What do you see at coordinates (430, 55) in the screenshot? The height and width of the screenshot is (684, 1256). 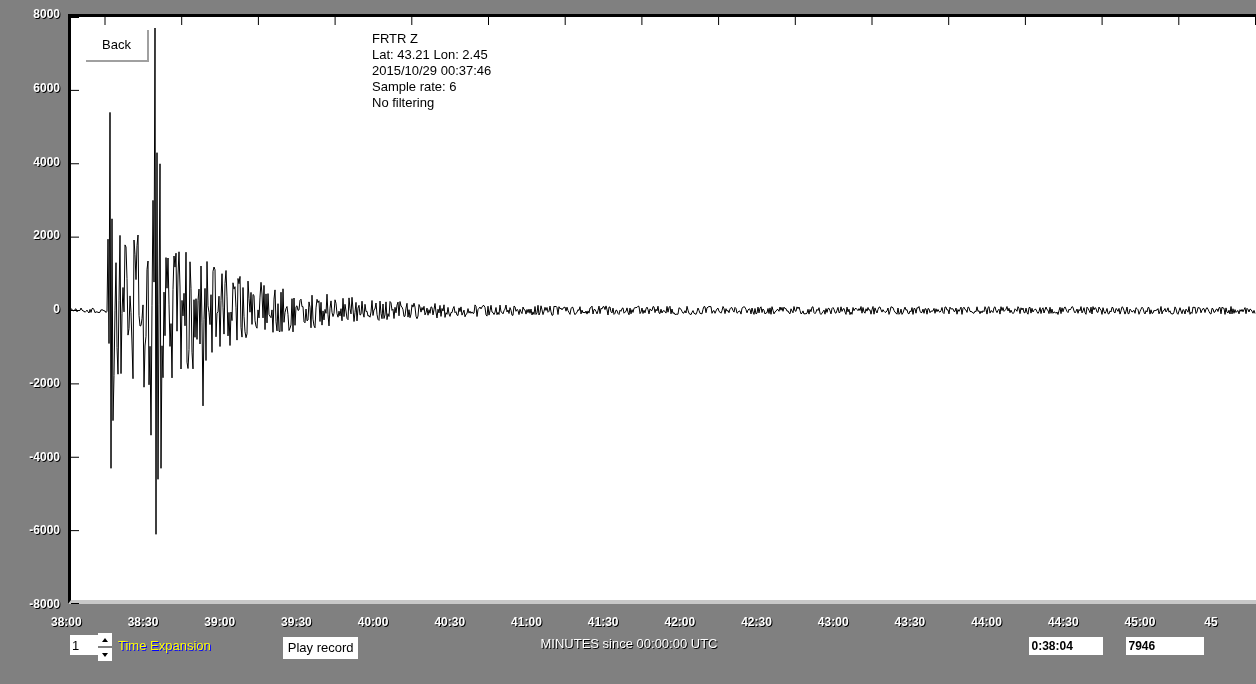 I see `station-info-line: Lat: 43.21 Lon: 2.45` at bounding box center [430, 55].